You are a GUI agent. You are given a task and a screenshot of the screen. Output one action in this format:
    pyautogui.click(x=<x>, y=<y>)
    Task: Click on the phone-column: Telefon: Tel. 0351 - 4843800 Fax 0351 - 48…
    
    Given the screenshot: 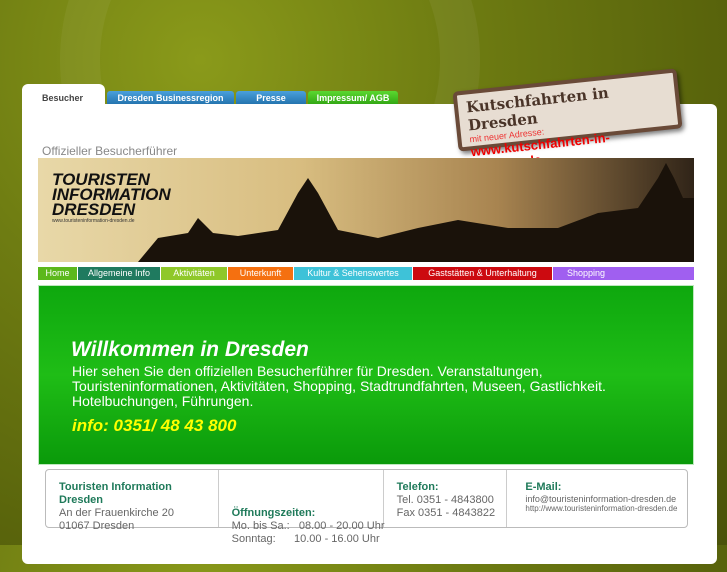 What is the action you would take?
    pyautogui.click(x=446, y=498)
    